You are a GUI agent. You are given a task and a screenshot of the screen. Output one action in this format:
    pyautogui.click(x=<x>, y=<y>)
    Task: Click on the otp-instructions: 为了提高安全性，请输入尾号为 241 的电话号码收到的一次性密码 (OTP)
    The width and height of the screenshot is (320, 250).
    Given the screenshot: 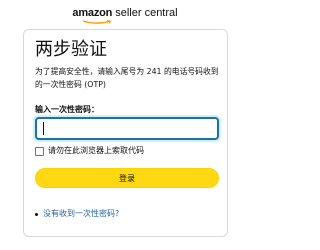 What is the action you would take?
    pyautogui.click(x=127, y=78)
    